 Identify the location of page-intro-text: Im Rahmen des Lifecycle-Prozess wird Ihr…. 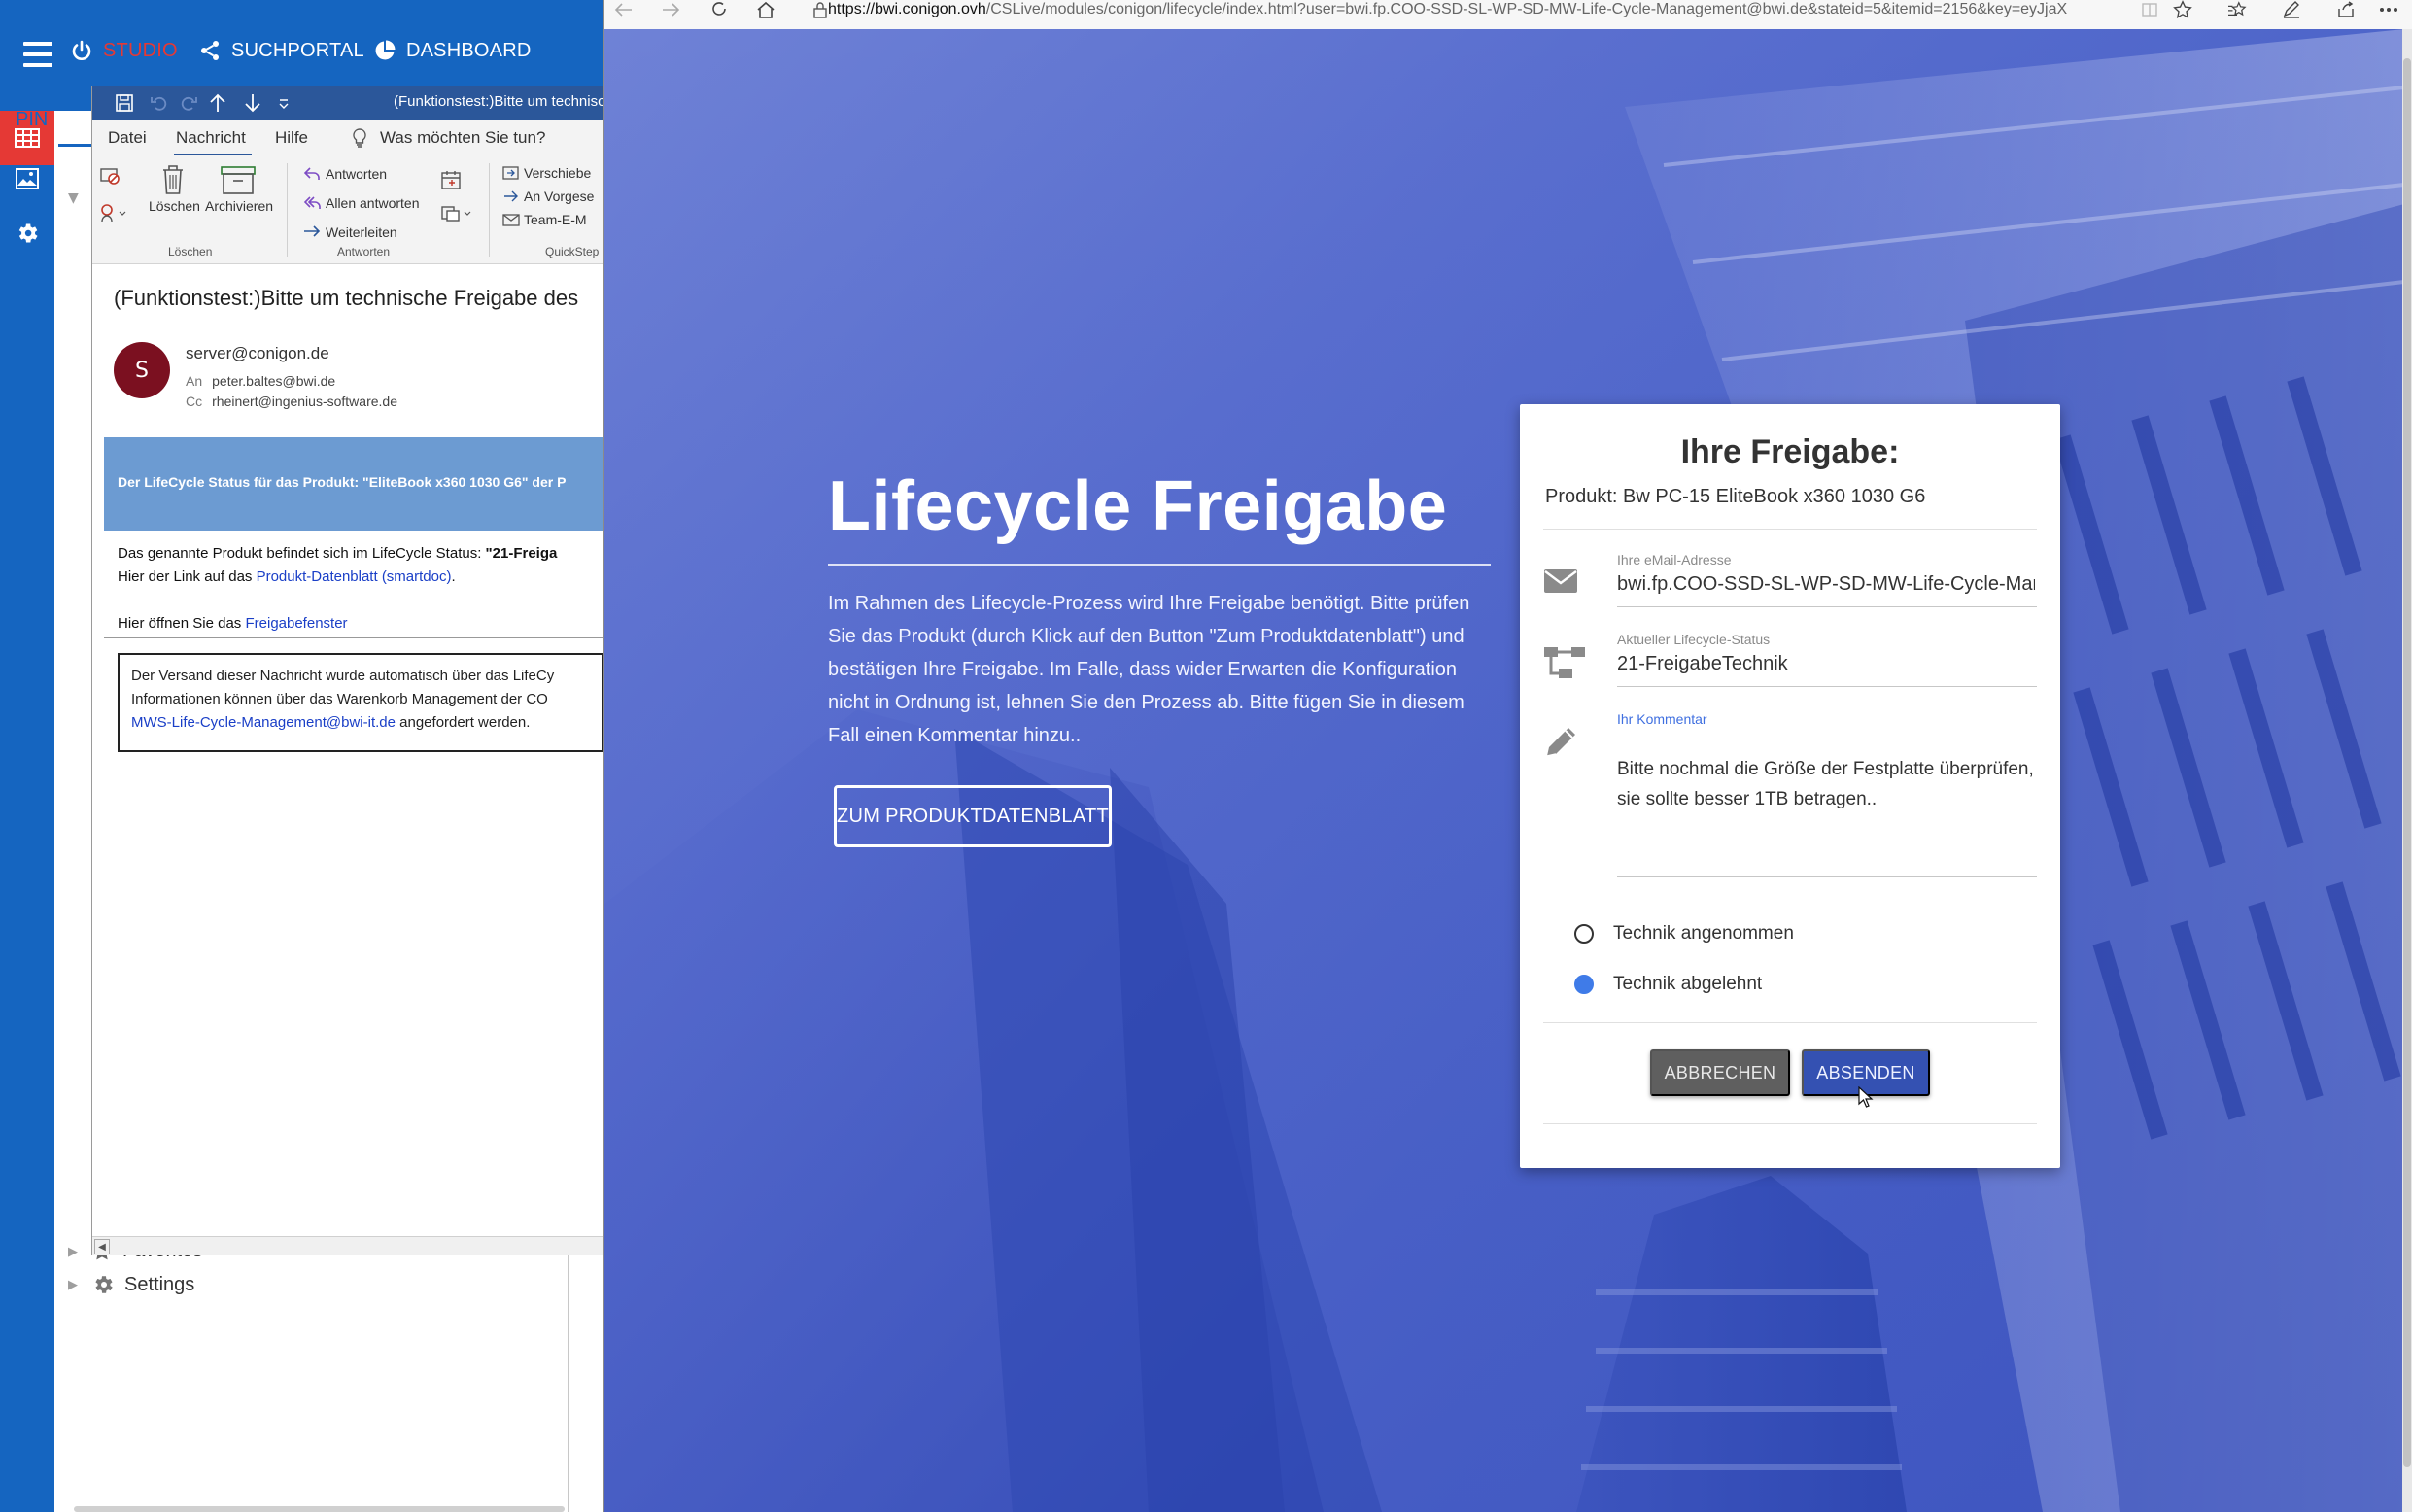
(1149, 670).